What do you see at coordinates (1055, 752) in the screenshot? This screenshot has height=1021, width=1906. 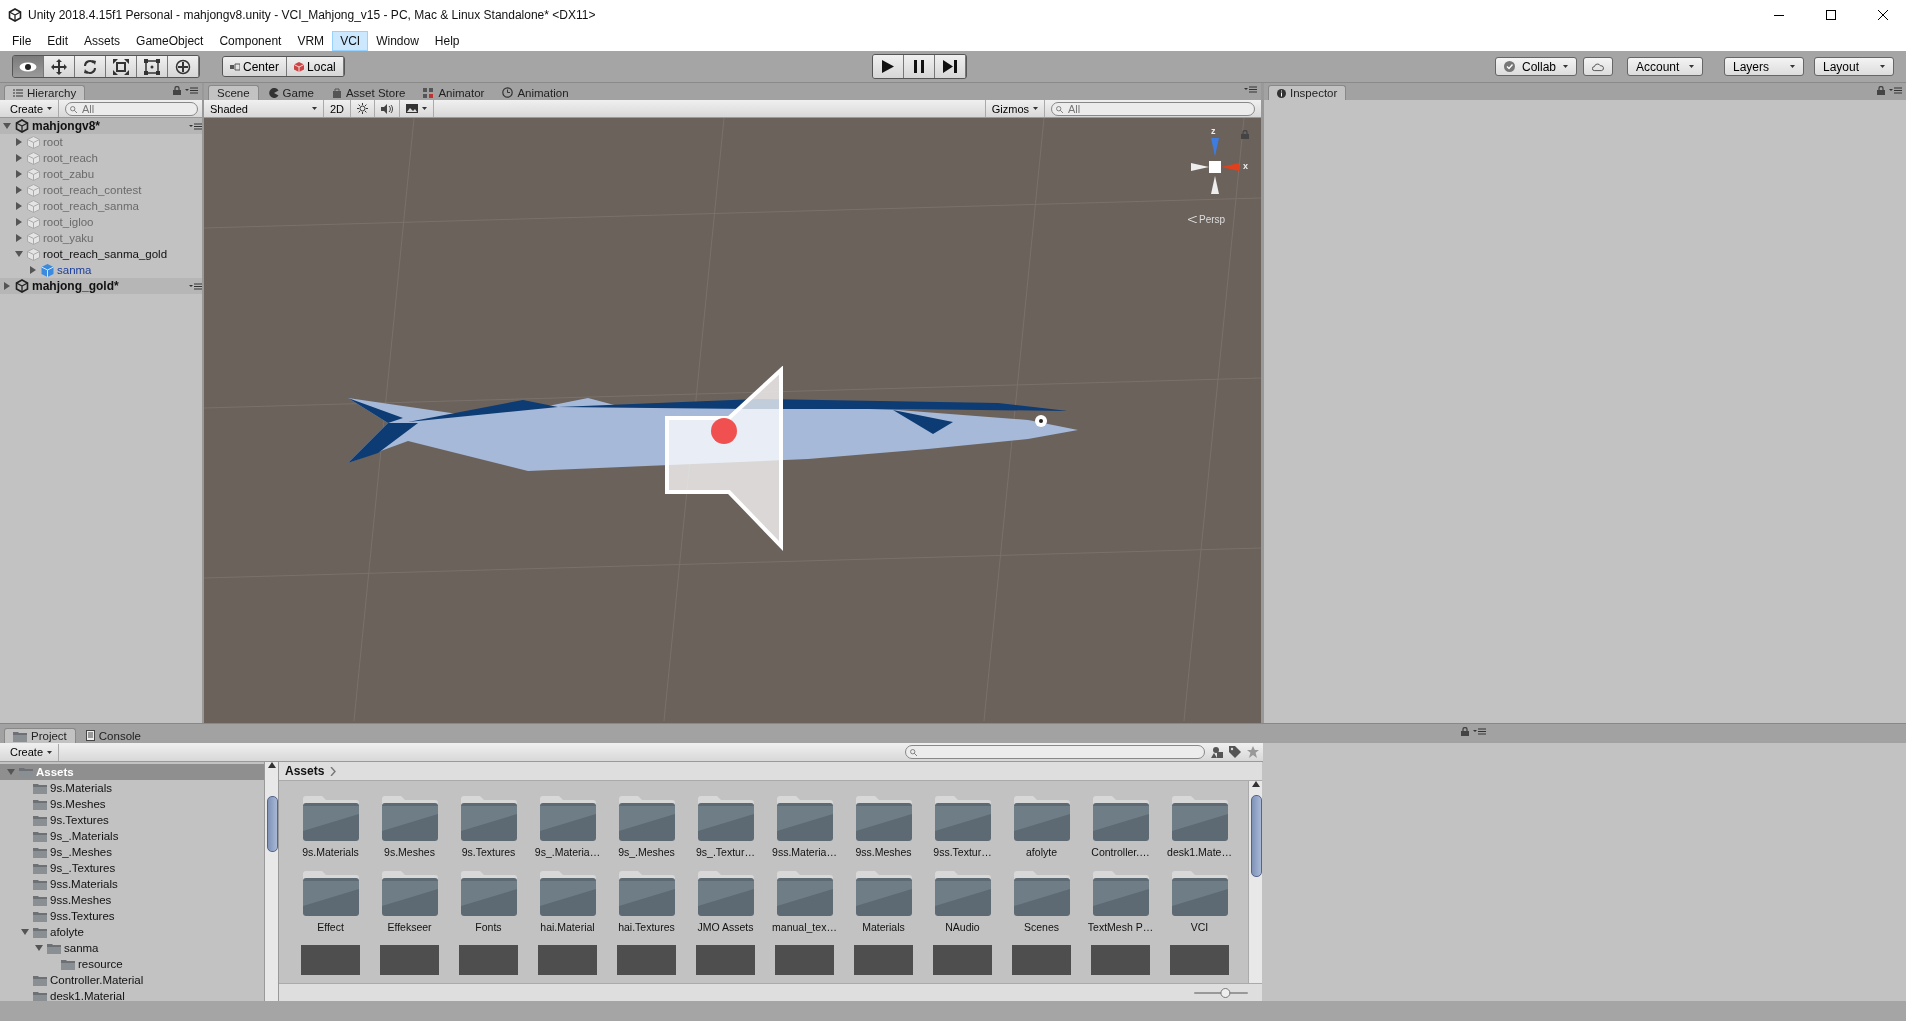 I see `search-field` at bounding box center [1055, 752].